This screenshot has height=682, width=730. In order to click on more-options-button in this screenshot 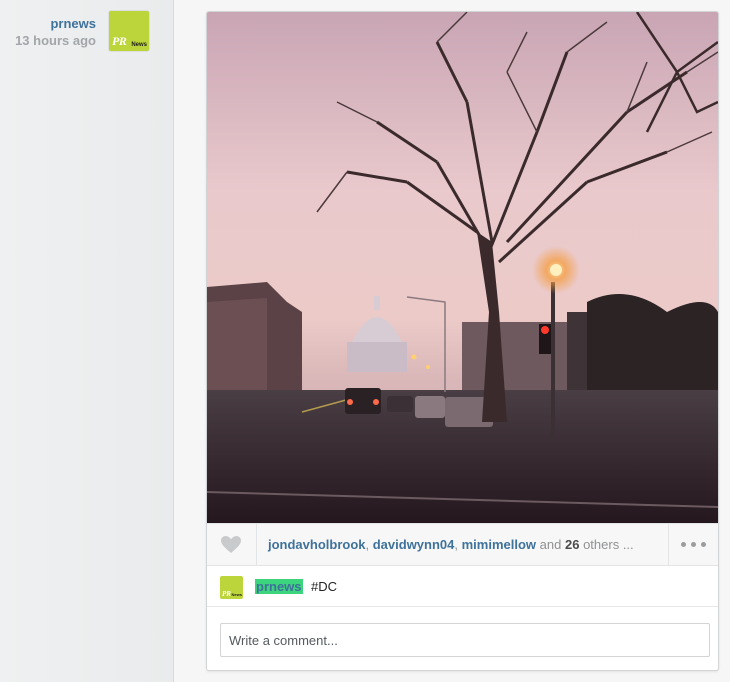, I will do `click(693, 544)`.